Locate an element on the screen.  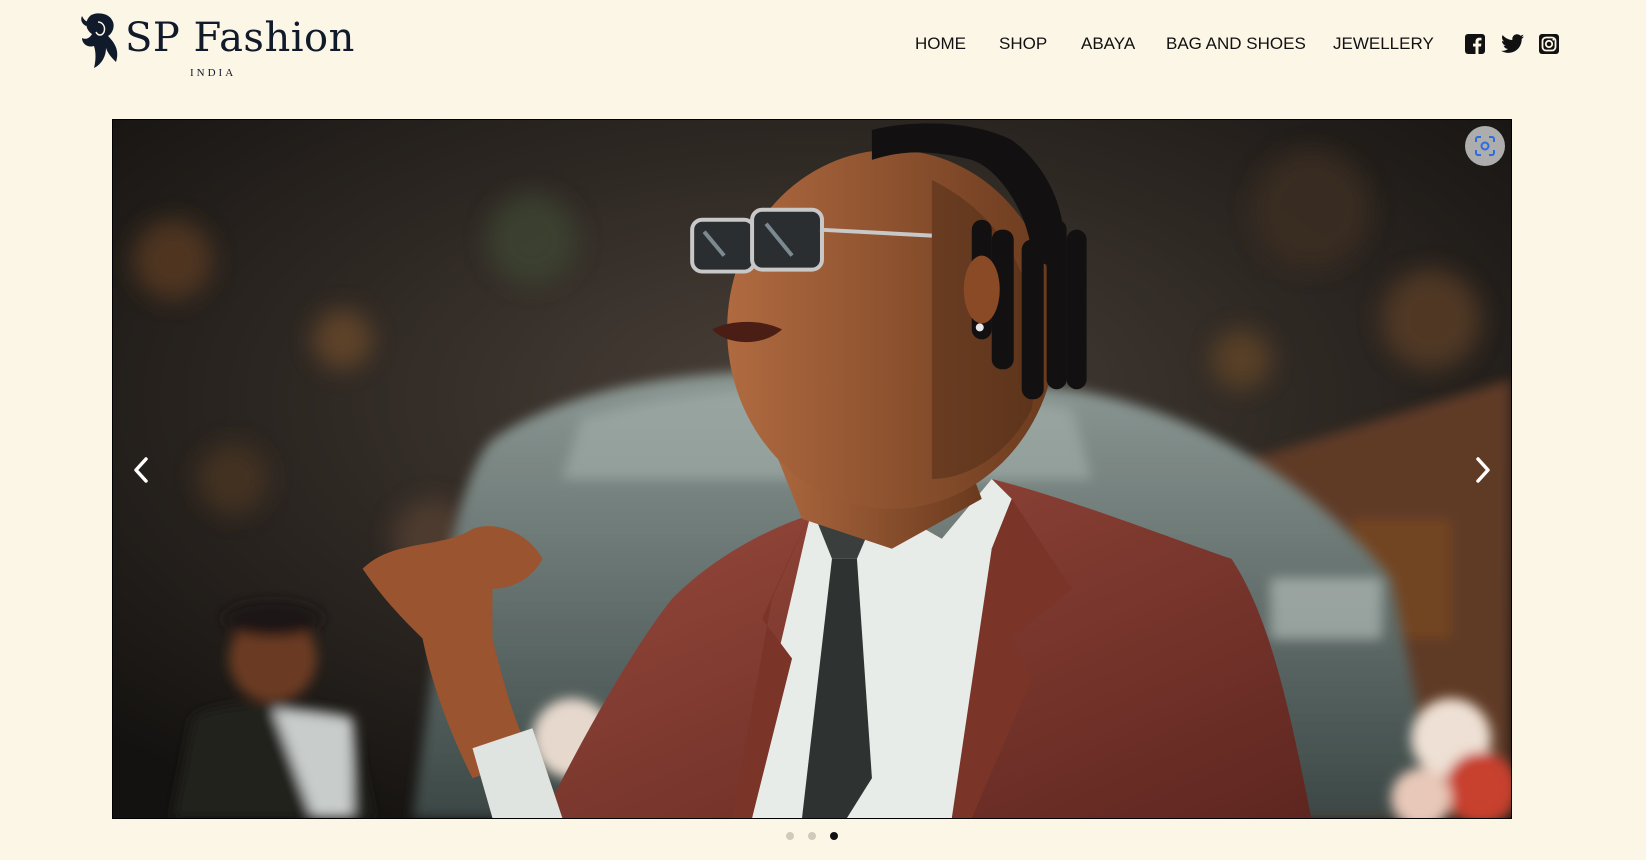
twitter-icon is located at coordinates (1512, 44).